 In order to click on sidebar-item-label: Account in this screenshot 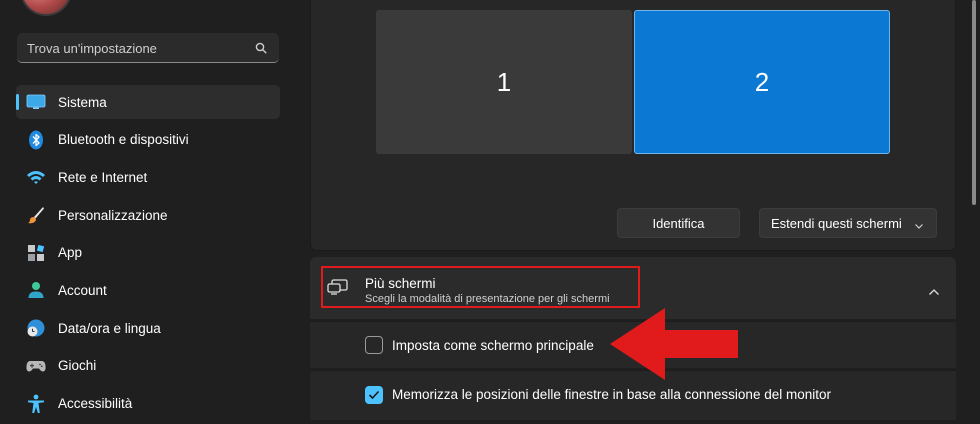, I will do `click(82, 290)`.